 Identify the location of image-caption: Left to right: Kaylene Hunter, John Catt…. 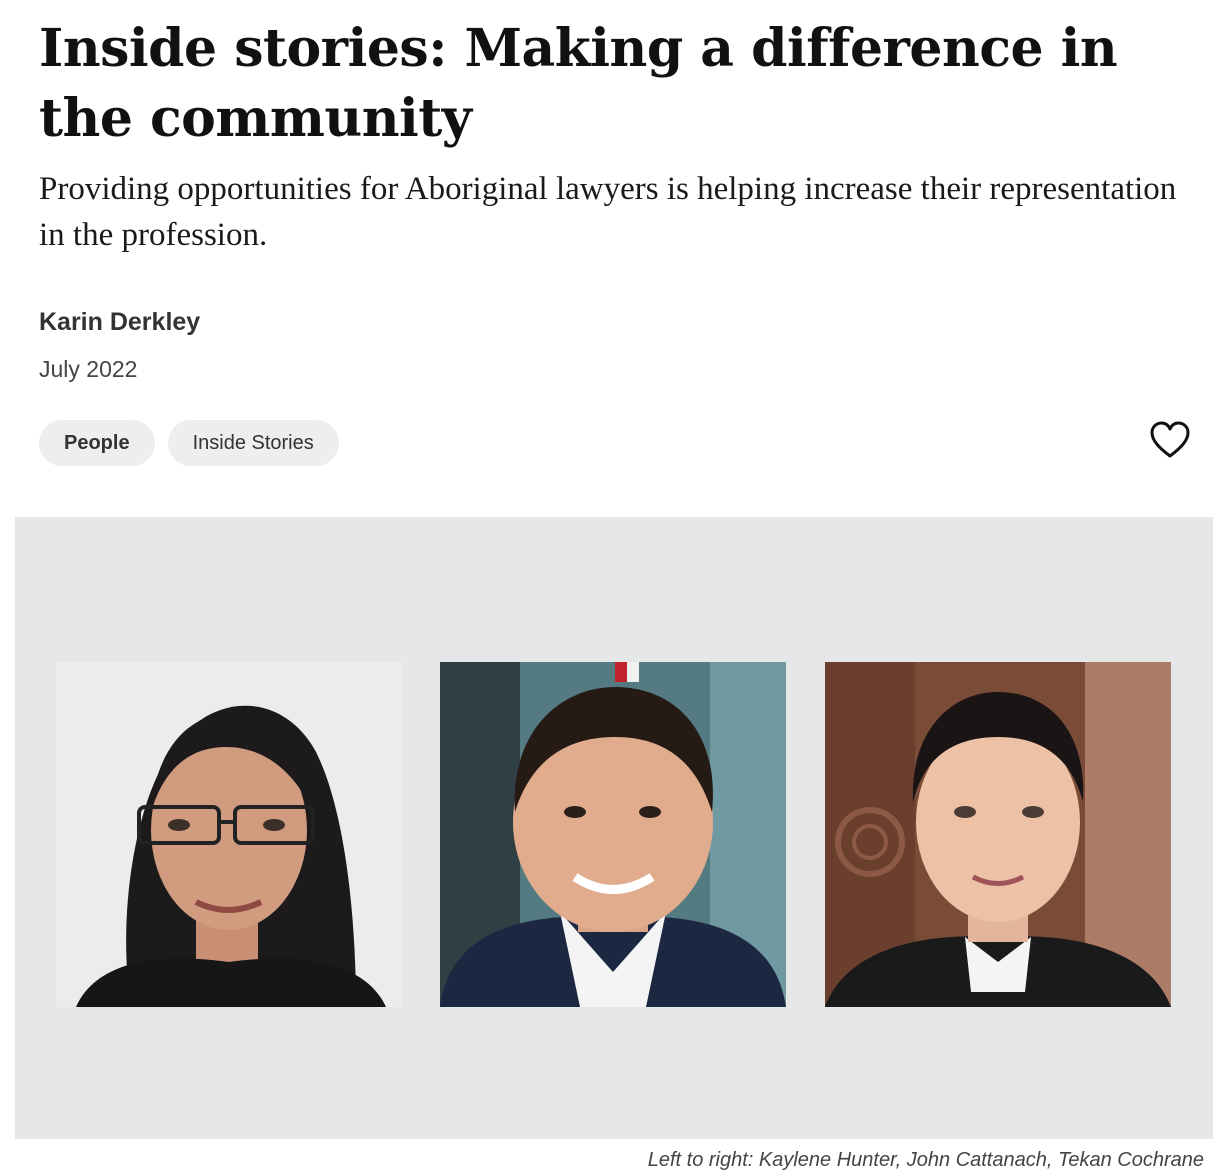
(925, 1160).